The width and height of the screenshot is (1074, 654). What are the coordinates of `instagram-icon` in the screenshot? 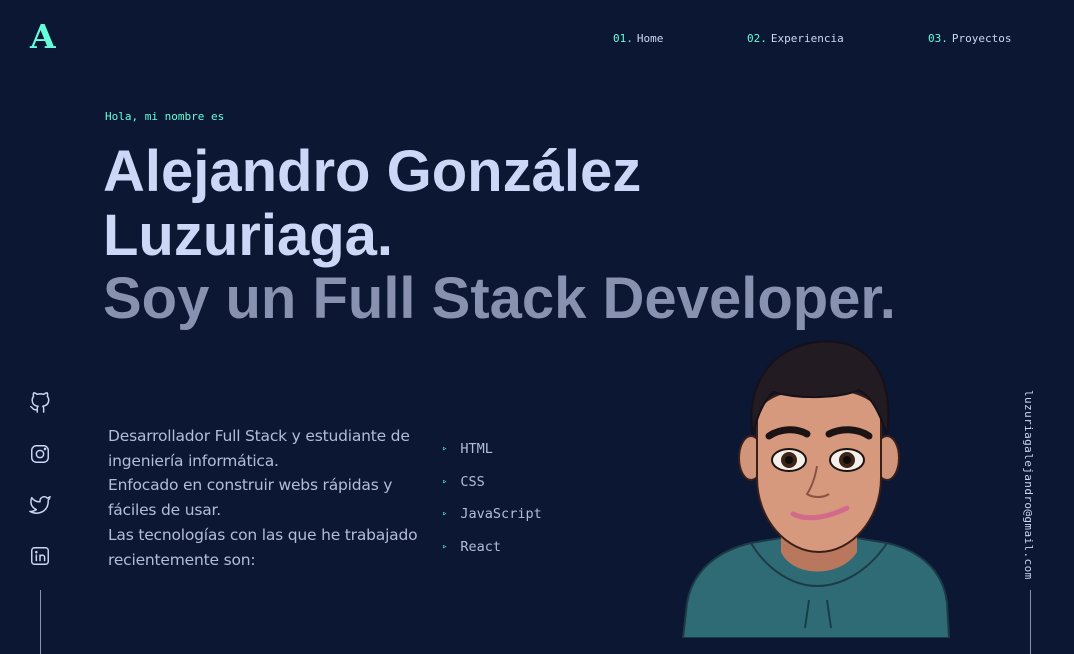 It's located at (40, 454).